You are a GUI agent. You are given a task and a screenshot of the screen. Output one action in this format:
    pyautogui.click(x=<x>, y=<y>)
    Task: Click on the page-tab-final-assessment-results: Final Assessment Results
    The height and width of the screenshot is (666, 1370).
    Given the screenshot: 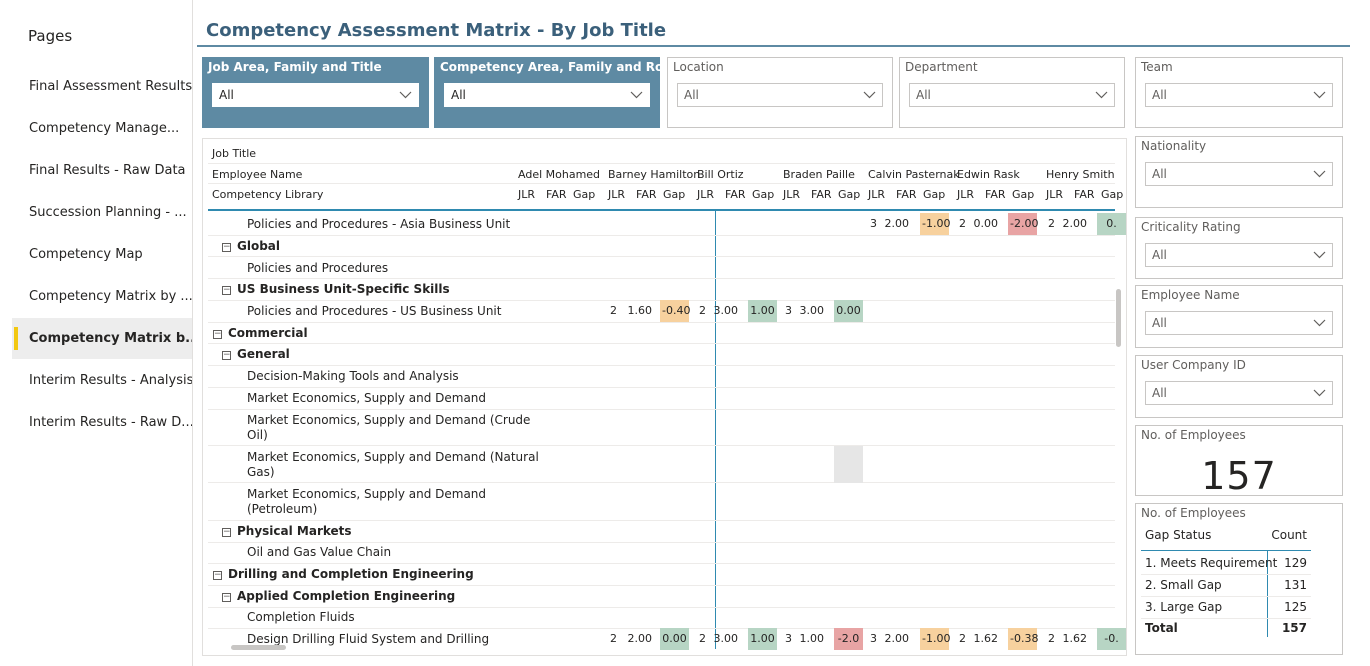 What is the action you would take?
    pyautogui.click(x=102, y=86)
    